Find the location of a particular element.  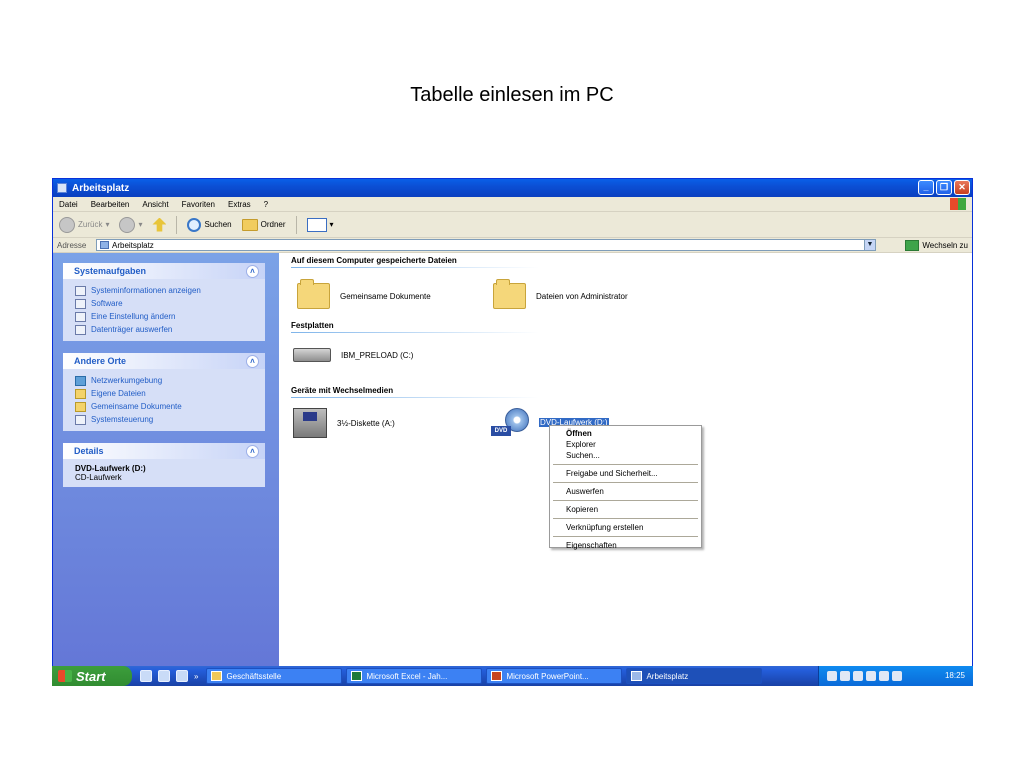

folder-up-icon is located at coordinates (159, 224).